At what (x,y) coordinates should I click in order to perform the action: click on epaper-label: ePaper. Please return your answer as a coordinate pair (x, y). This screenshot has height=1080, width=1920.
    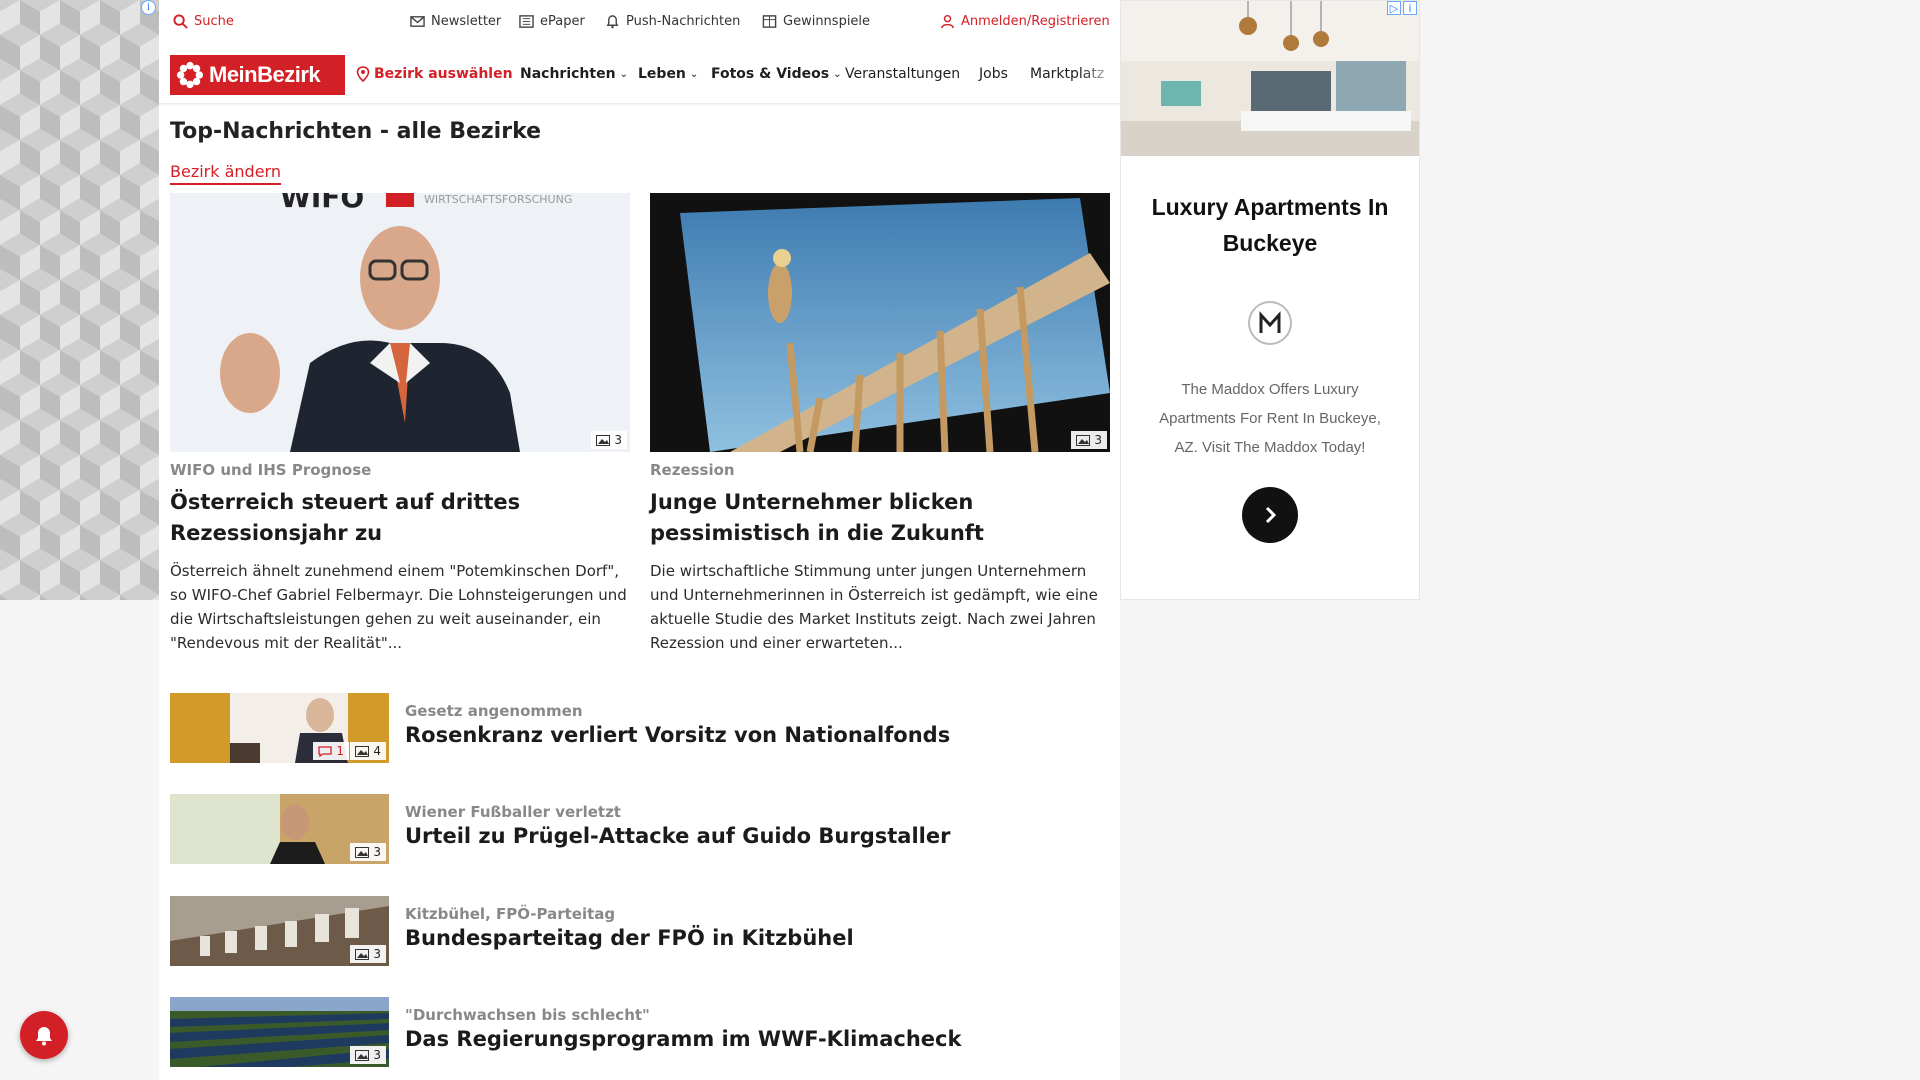
    Looking at the image, I should click on (562, 21).